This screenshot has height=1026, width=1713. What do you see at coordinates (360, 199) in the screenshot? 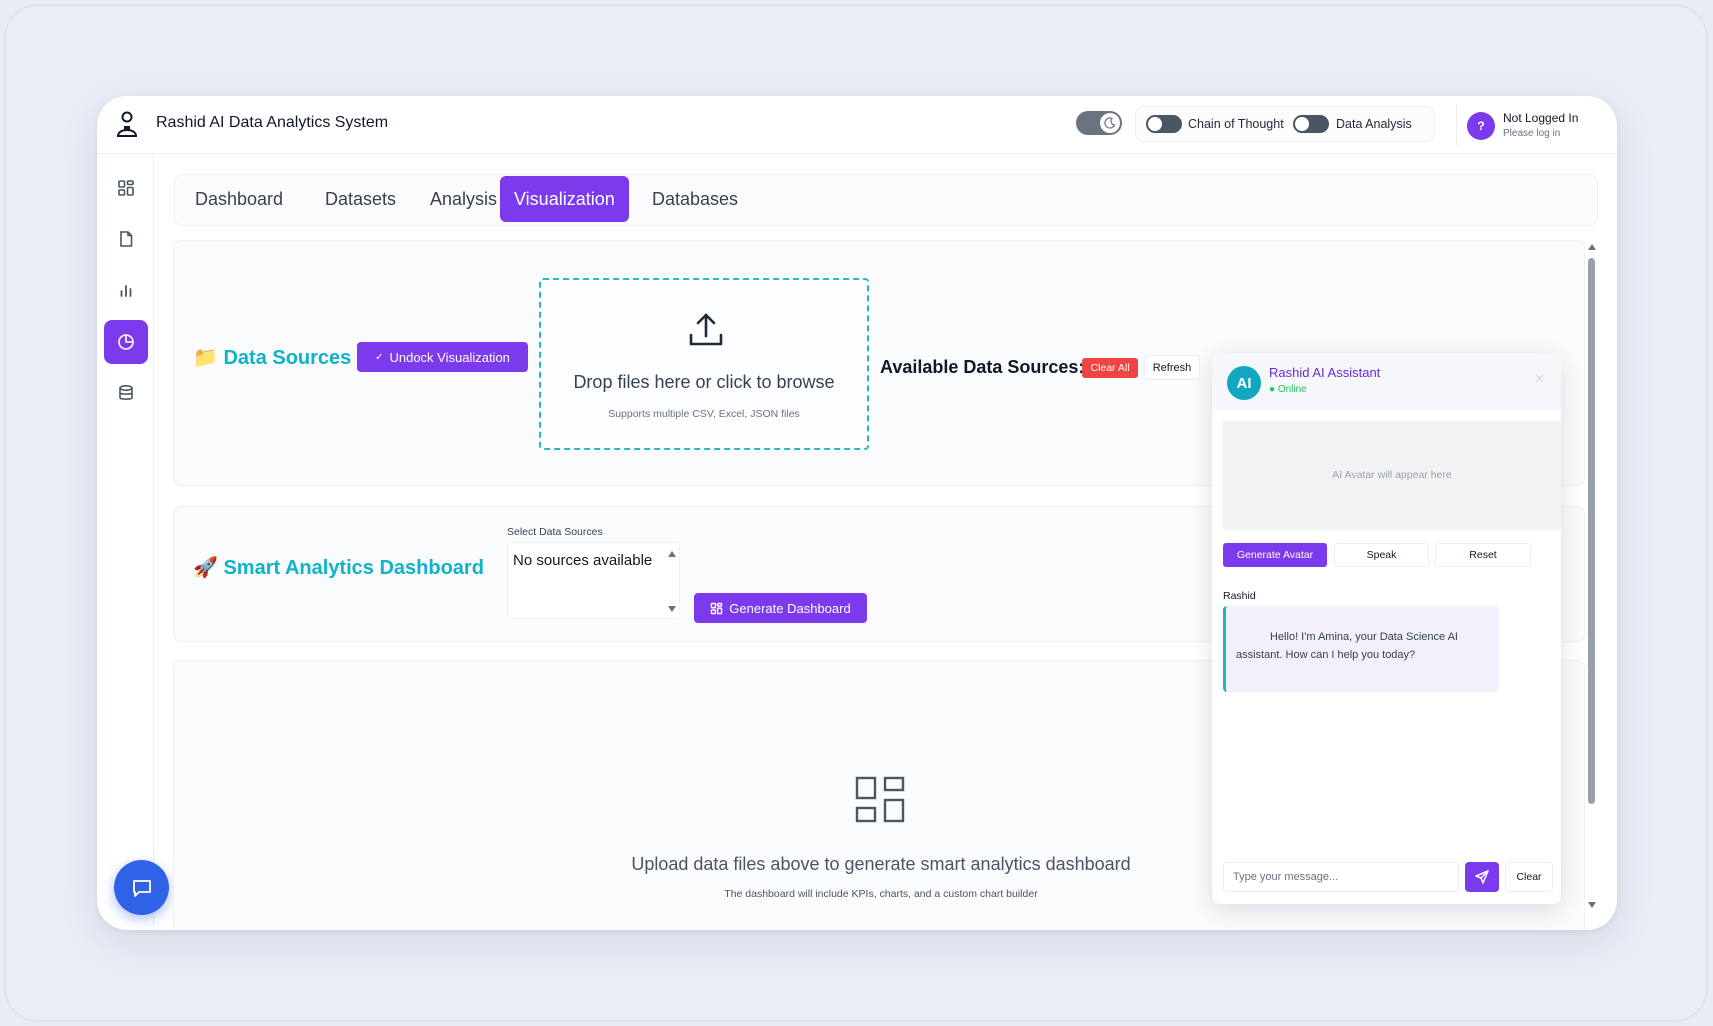
I see `tab-datasets: Datasets` at bounding box center [360, 199].